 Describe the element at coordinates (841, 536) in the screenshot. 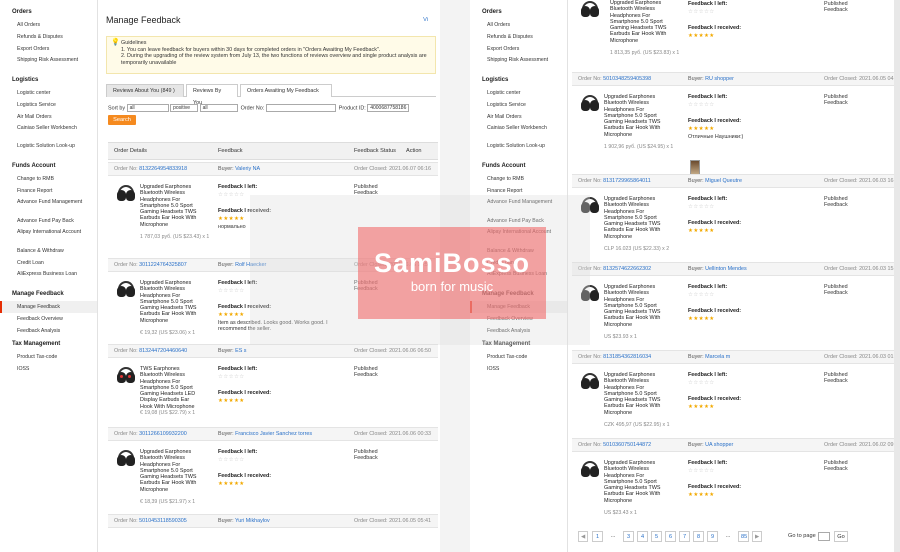

I see `go-button: Go` at that location.